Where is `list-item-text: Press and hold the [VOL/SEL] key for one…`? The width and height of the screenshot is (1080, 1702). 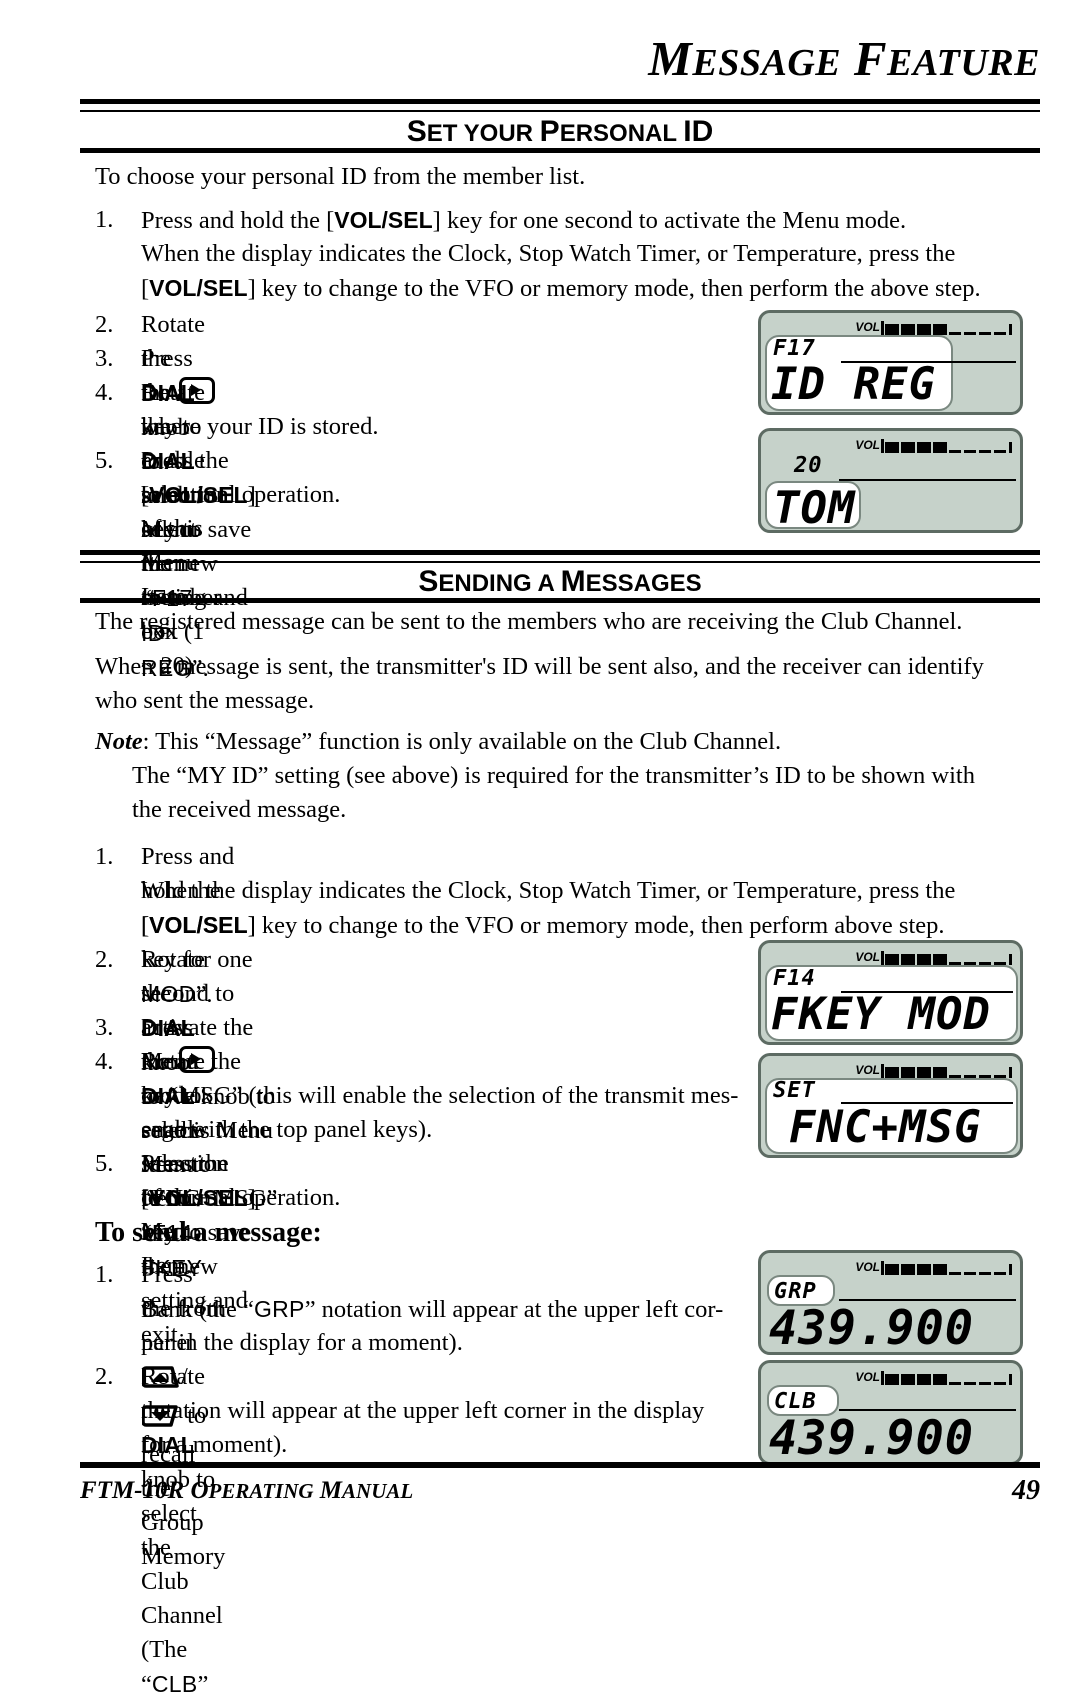
list-item-text: Press and hold the [VOL/SEL] key for one… is located at coordinates (523, 220).